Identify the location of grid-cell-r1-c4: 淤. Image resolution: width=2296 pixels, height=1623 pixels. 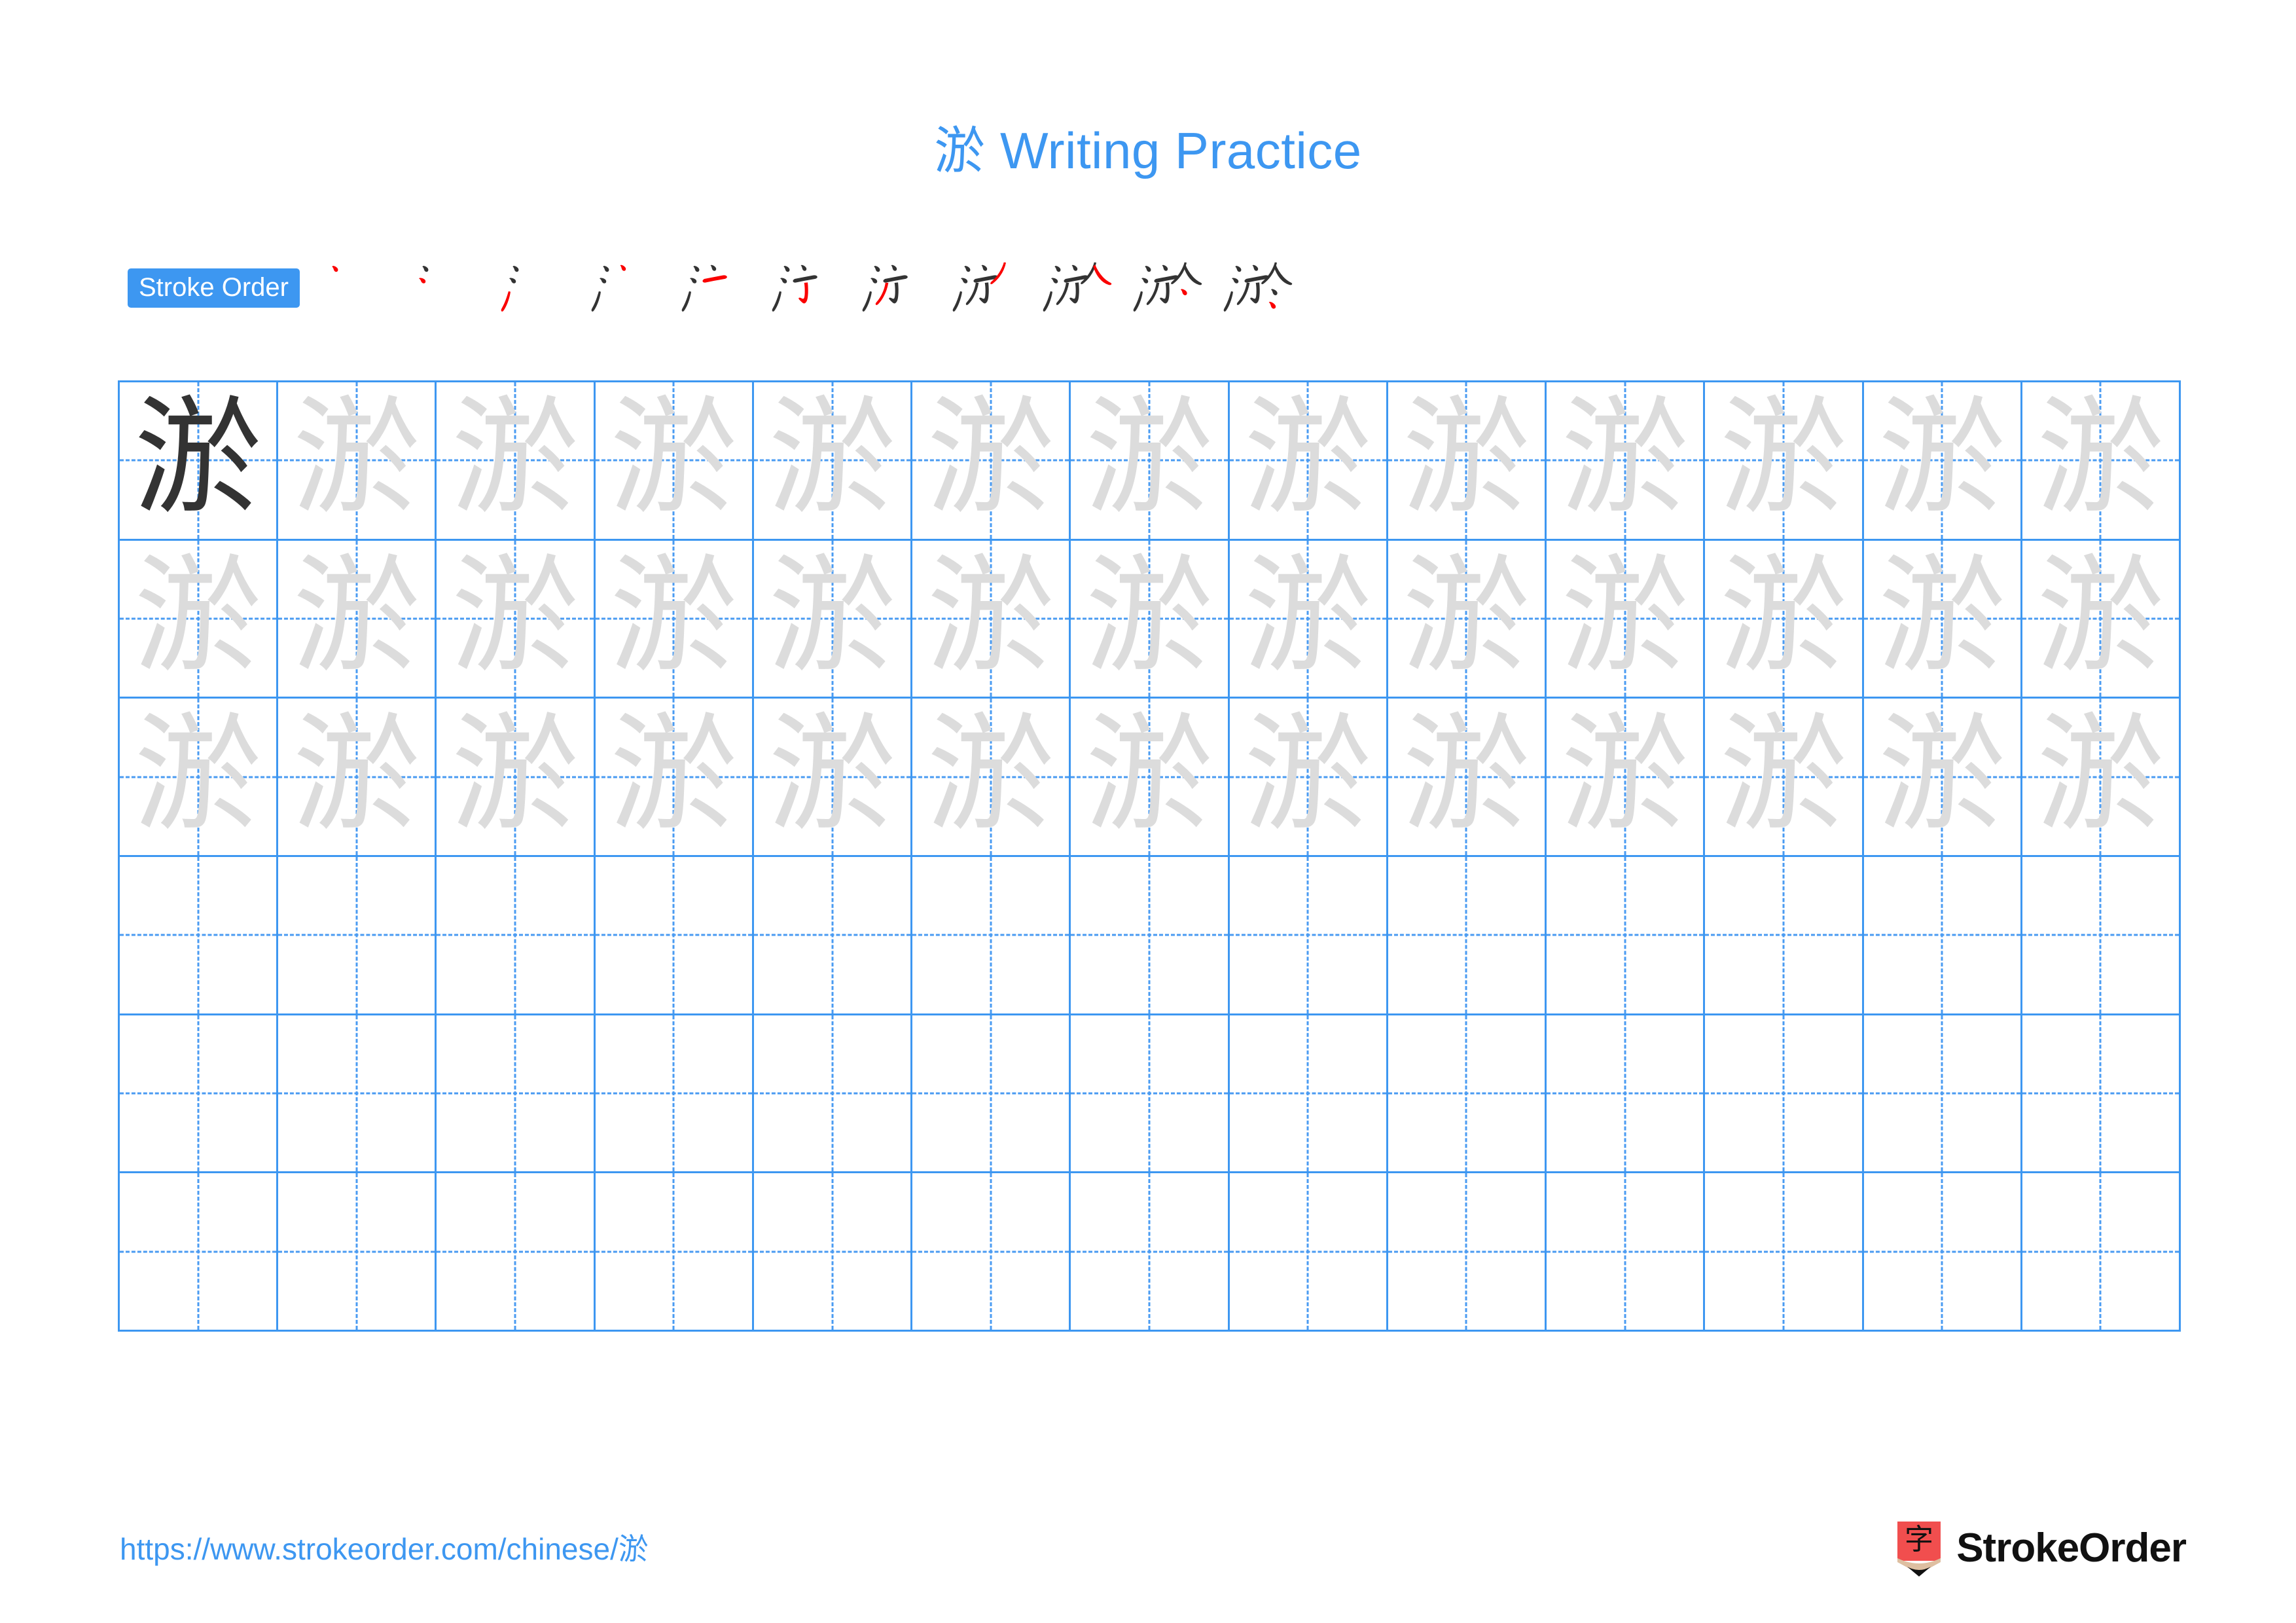
(674, 461).